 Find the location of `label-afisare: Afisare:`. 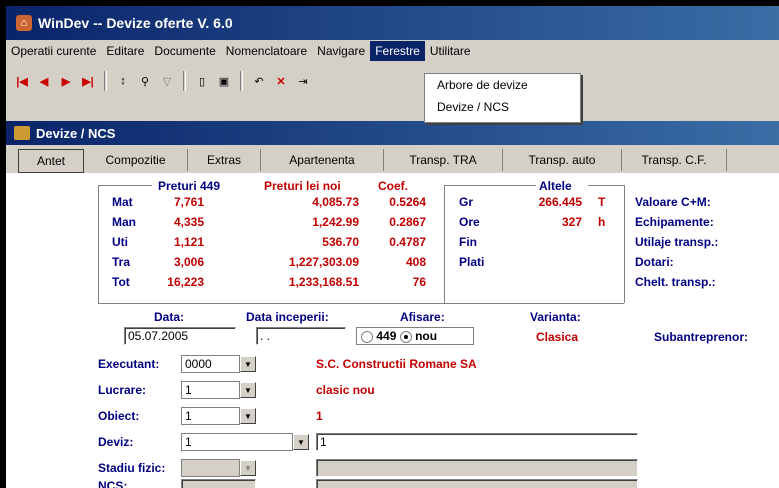

label-afisare: Afisare: is located at coordinates (422, 317).